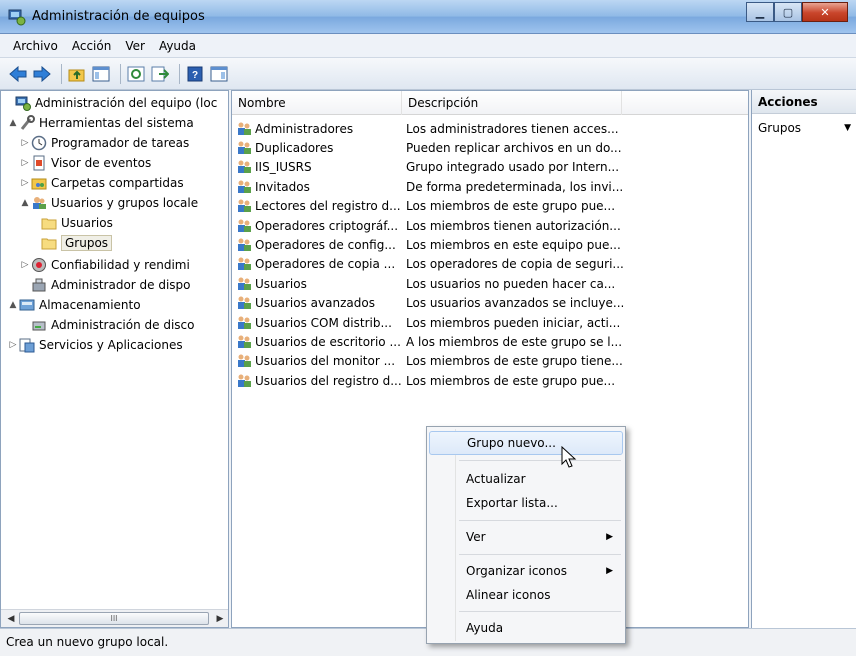  I want to click on tree-item-administrador: Administrador de dispo, so click(105, 285).